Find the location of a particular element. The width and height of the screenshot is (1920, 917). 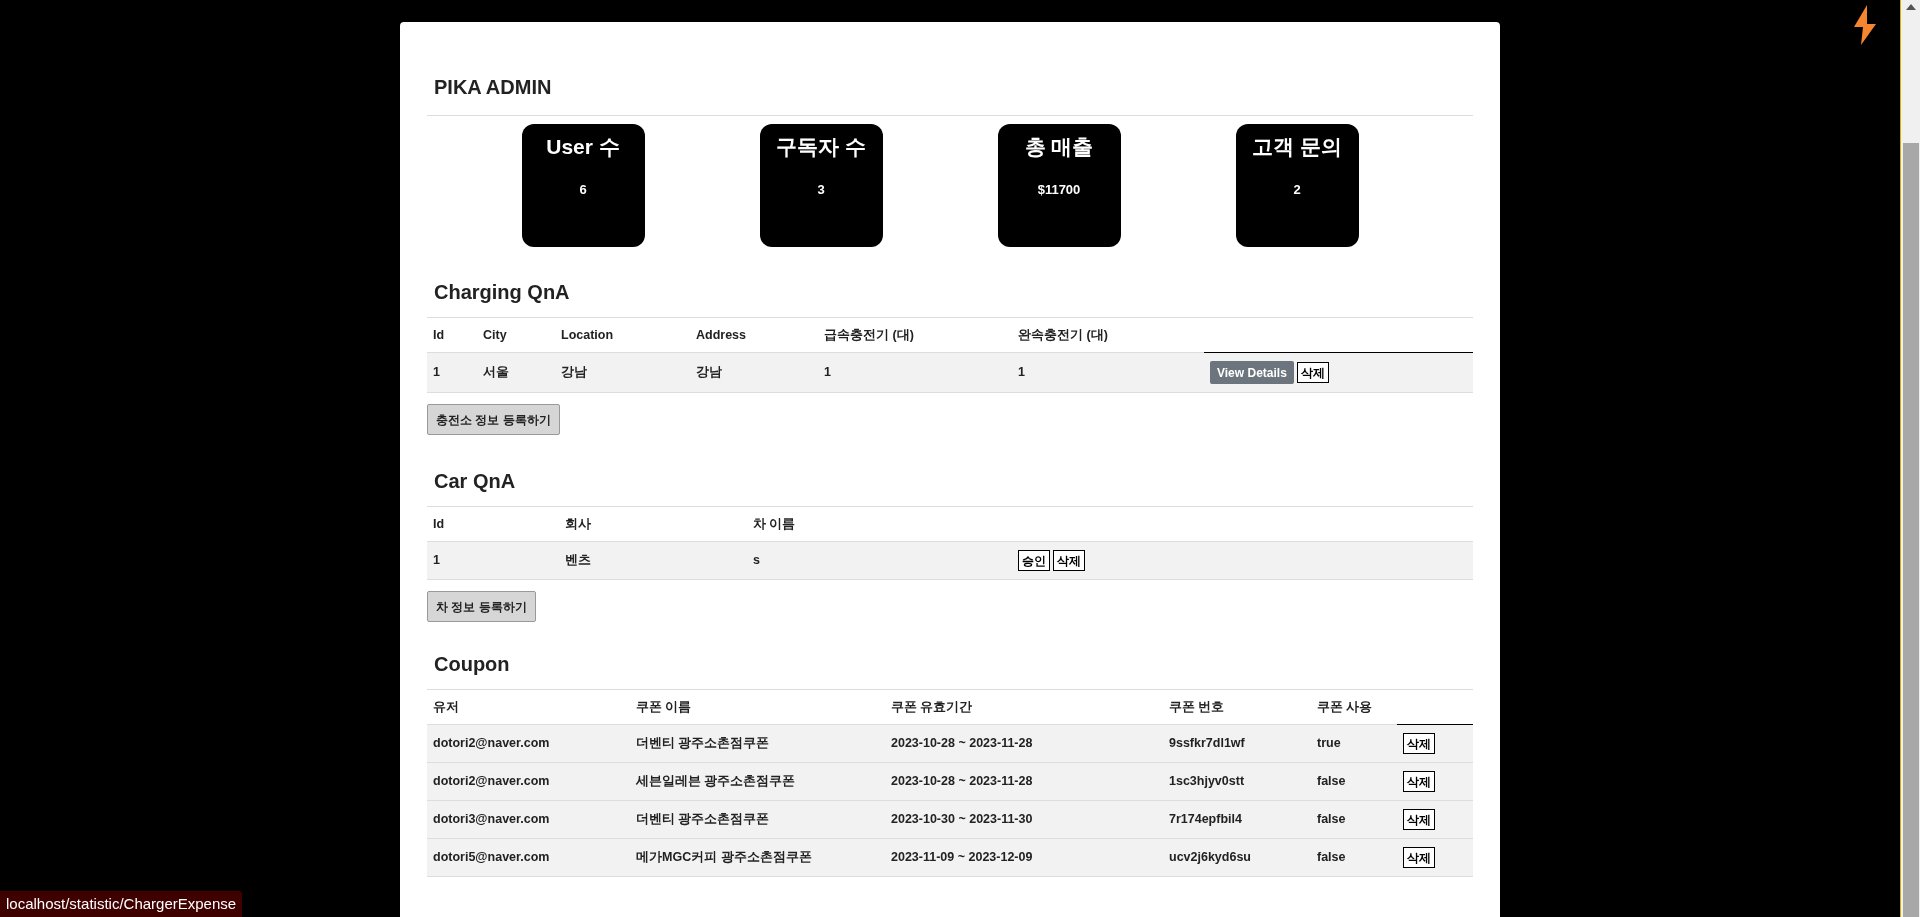

column-header: 쿠폰 번호 is located at coordinates (1197, 706).